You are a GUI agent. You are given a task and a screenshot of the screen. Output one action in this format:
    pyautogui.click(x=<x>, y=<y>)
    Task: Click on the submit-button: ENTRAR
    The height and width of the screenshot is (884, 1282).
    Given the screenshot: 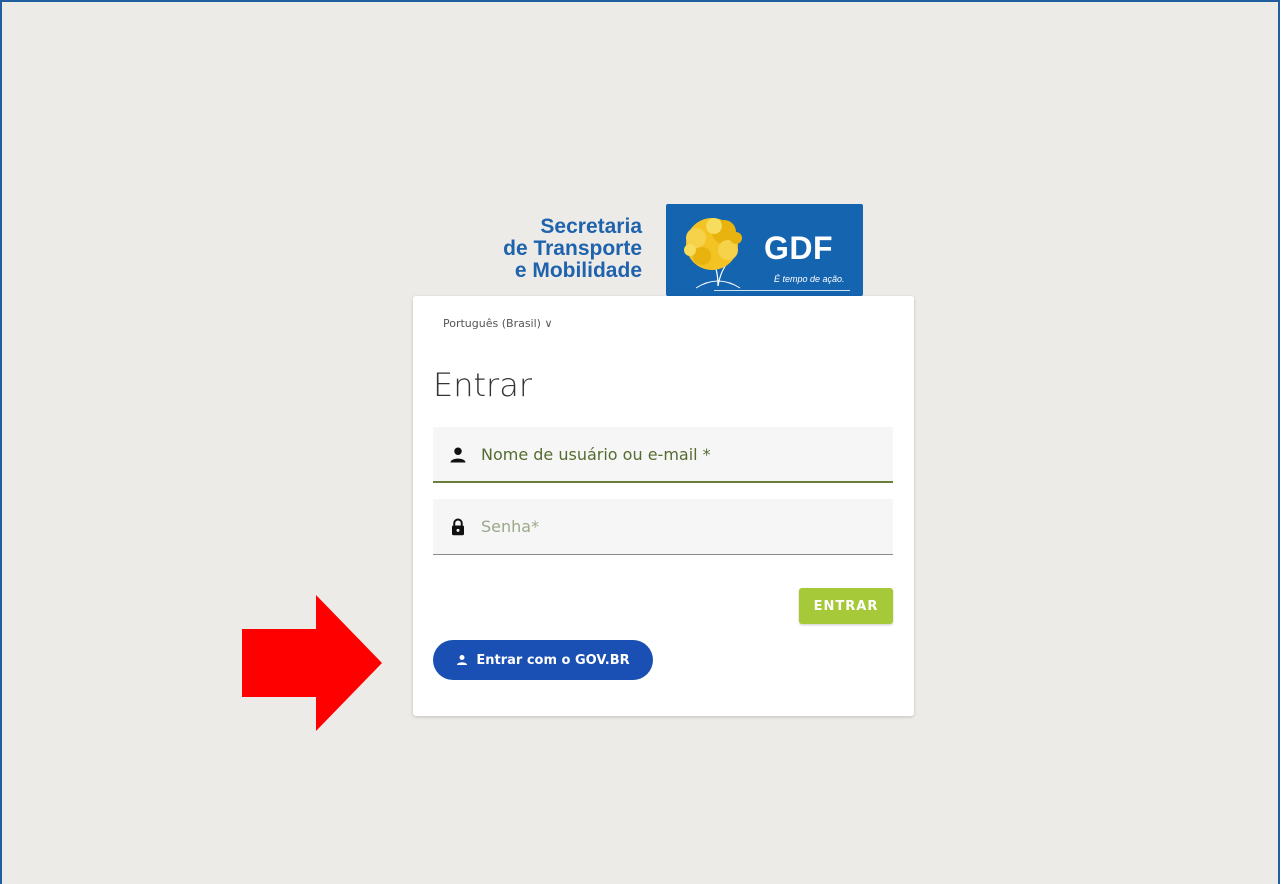 What is the action you would take?
    pyautogui.click(x=846, y=606)
    